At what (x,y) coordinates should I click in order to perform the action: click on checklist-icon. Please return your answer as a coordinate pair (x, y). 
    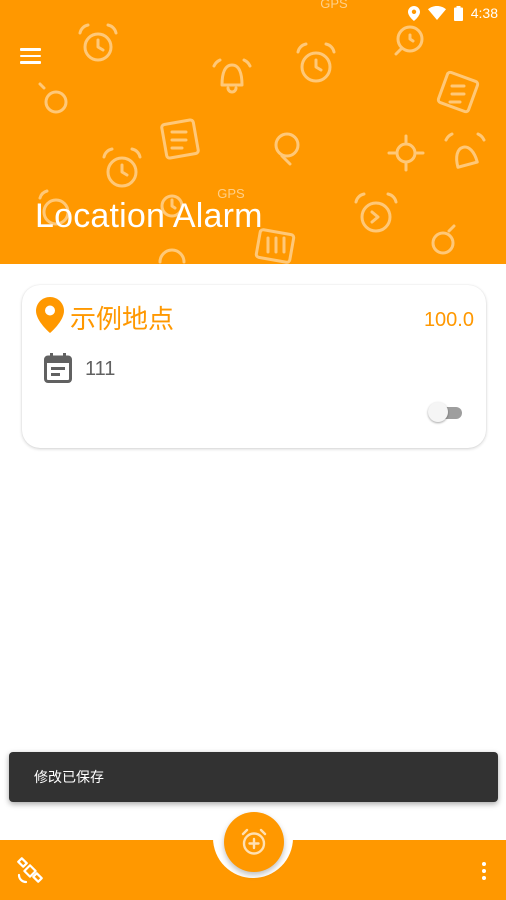
    Looking at the image, I should click on (458, 92).